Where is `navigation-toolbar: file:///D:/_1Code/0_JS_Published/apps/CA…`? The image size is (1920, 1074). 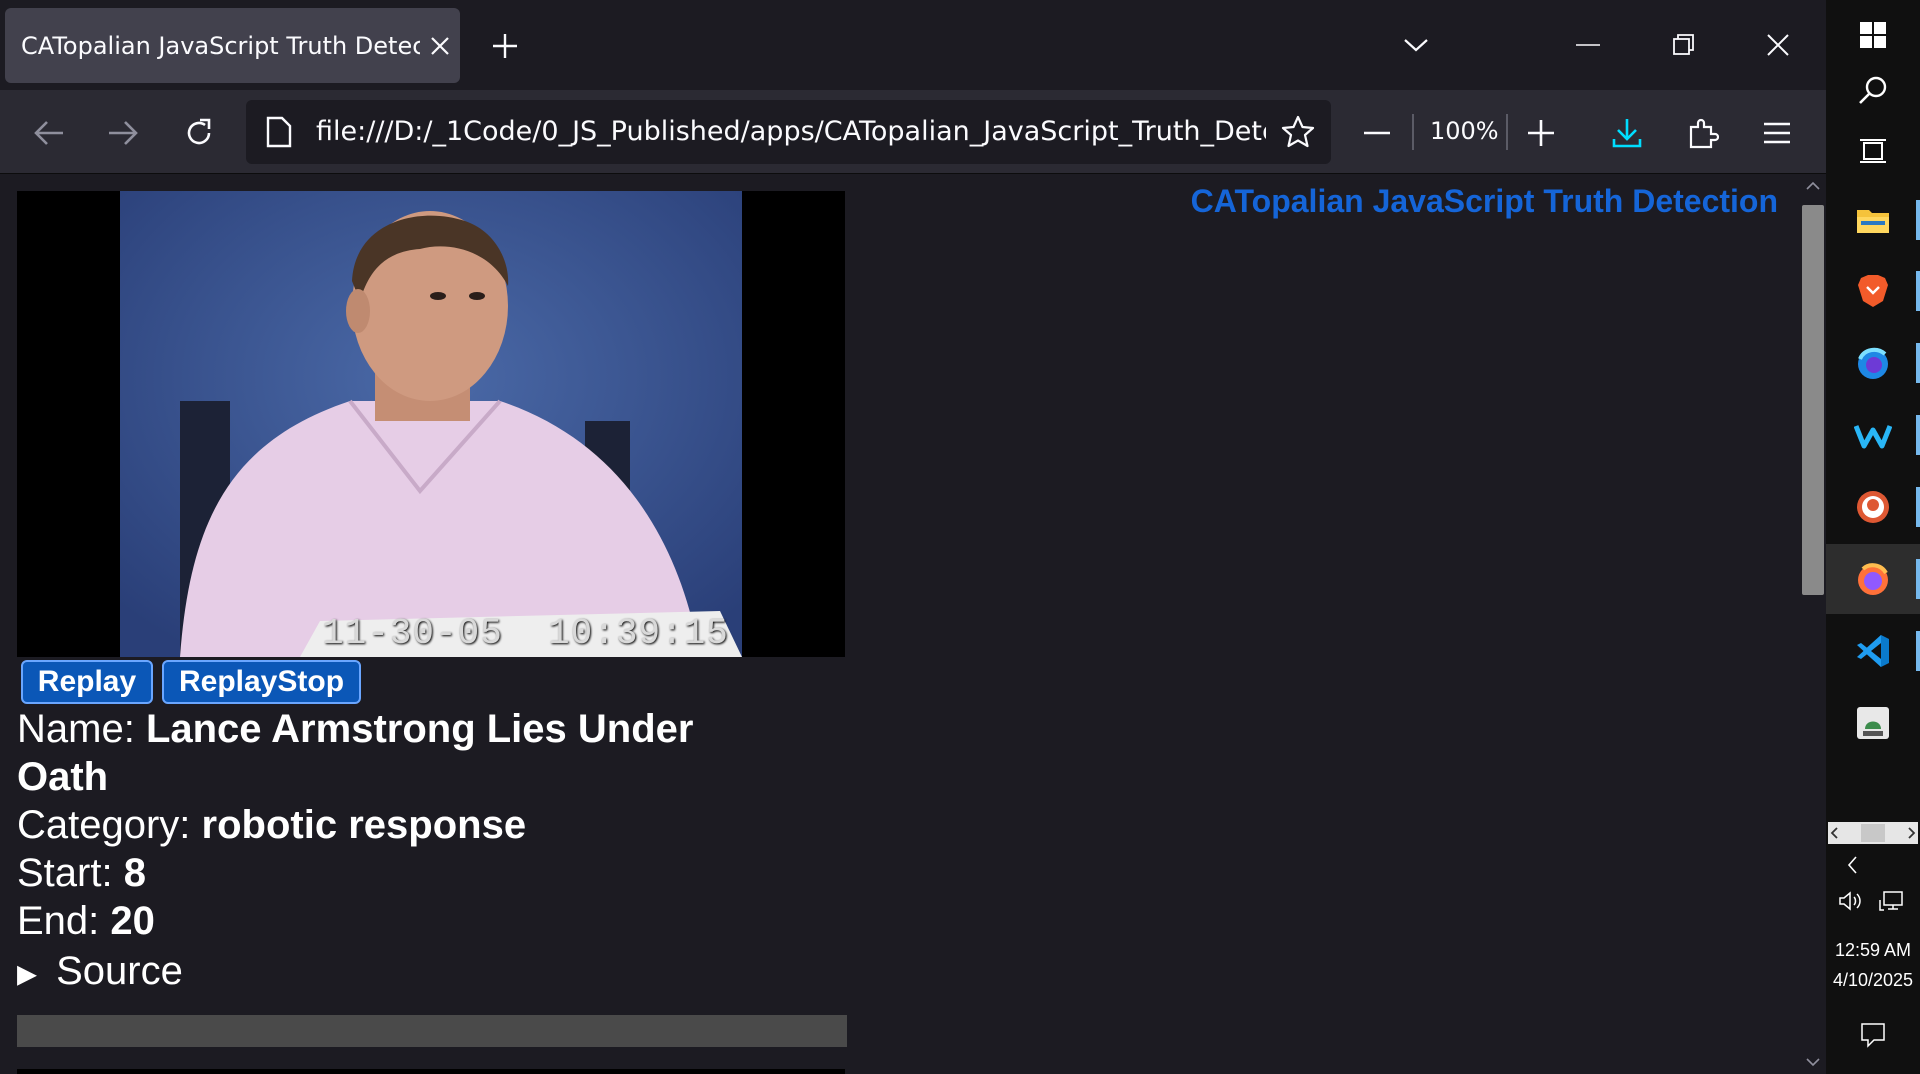 navigation-toolbar: file:///D:/_1Code/0_JS_Published/apps/CA… is located at coordinates (913, 132).